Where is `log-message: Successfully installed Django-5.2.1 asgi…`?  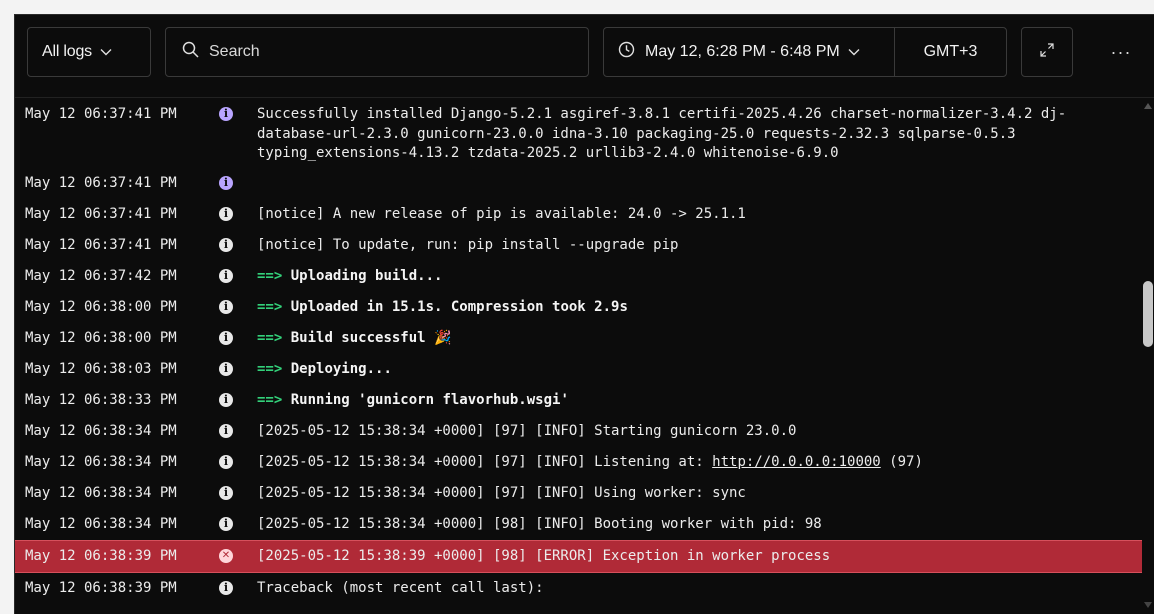 log-message: Successfully installed Django-5.2.1 asgi… is located at coordinates (662, 133).